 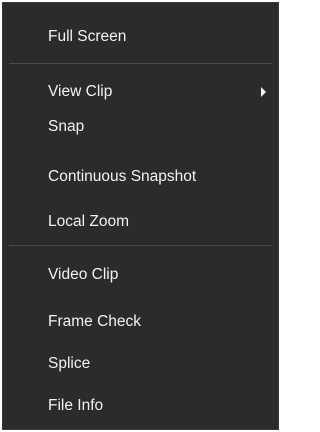 I want to click on menu-item-label: Full Screen, so click(x=87, y=36).